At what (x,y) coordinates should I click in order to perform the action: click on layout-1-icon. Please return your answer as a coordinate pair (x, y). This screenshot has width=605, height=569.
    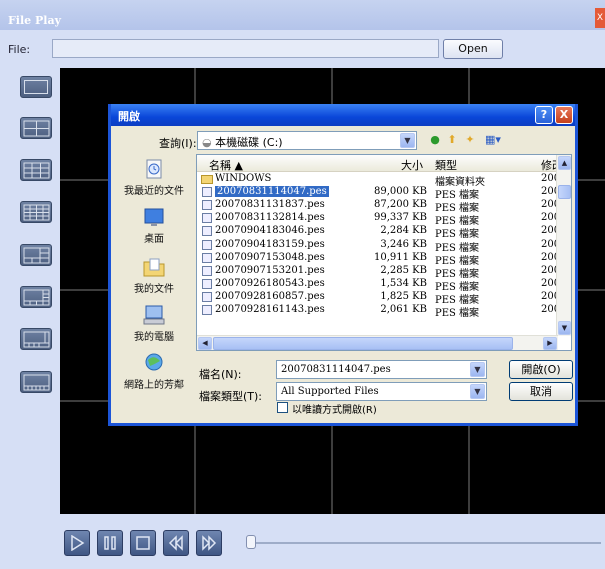
    Looking at the image, I should click on (36, 87).